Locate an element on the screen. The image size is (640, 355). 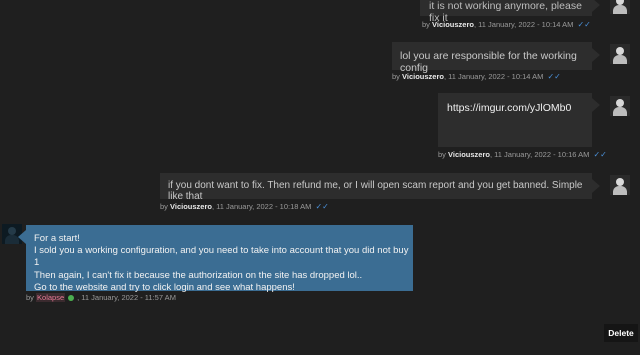
online-status-icon is located at coordinates (71, 298).